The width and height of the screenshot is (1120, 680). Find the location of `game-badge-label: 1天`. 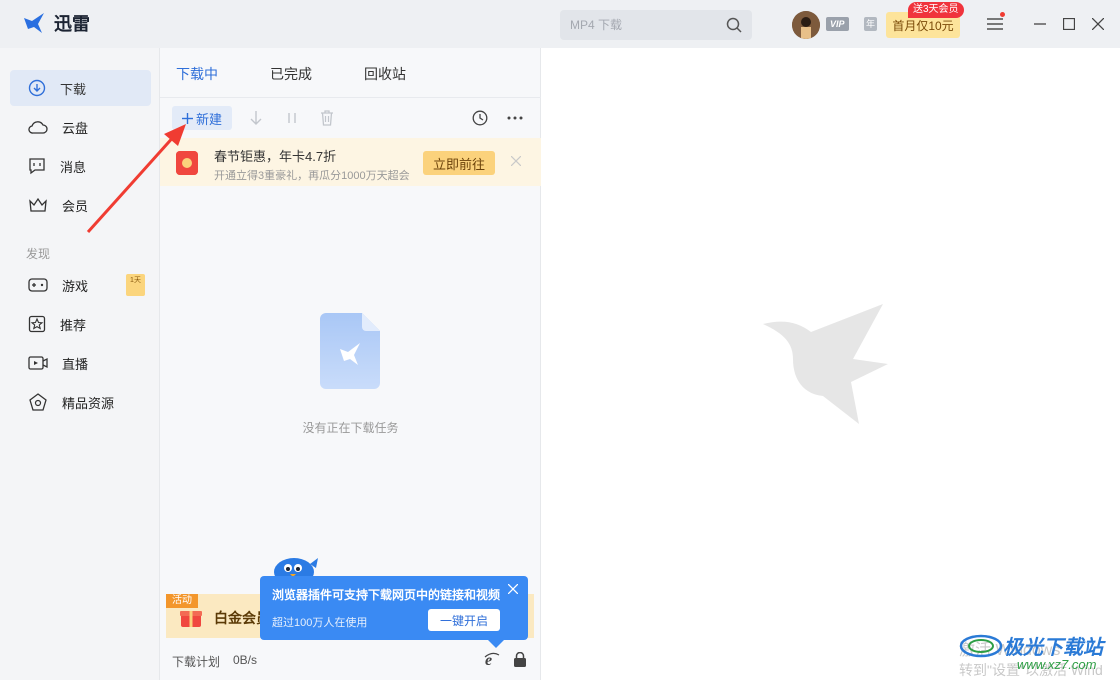

game-badge-label: 1天 is located at coordinates (135, 280).